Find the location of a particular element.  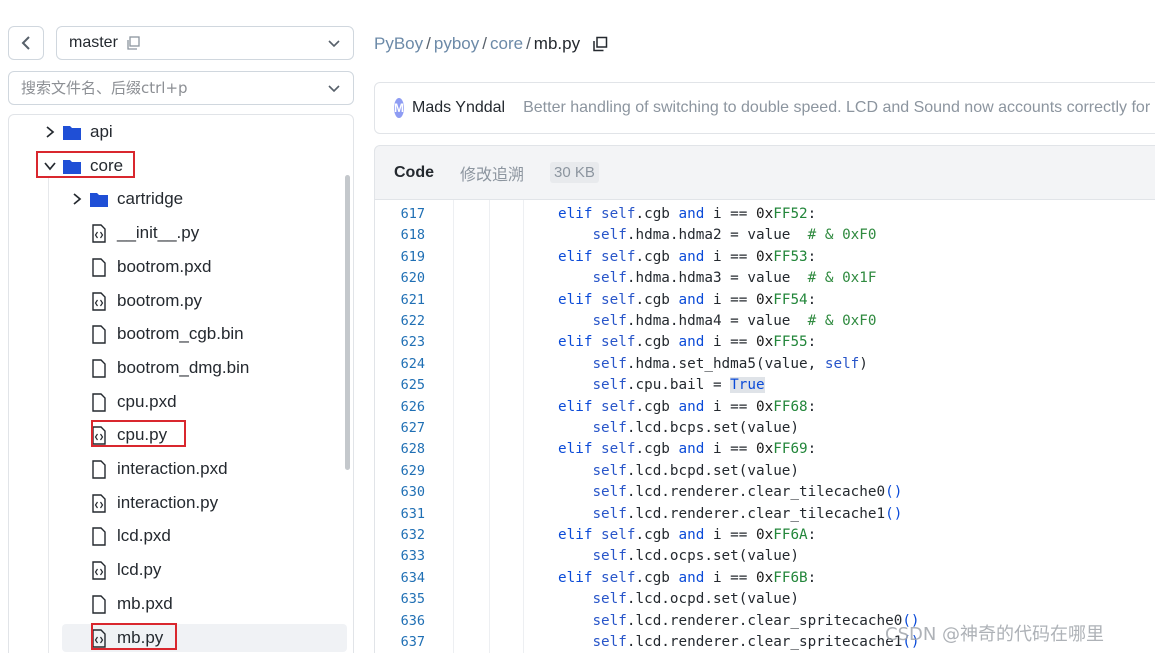

line-number: 634 is located at coordinates (400, 578).